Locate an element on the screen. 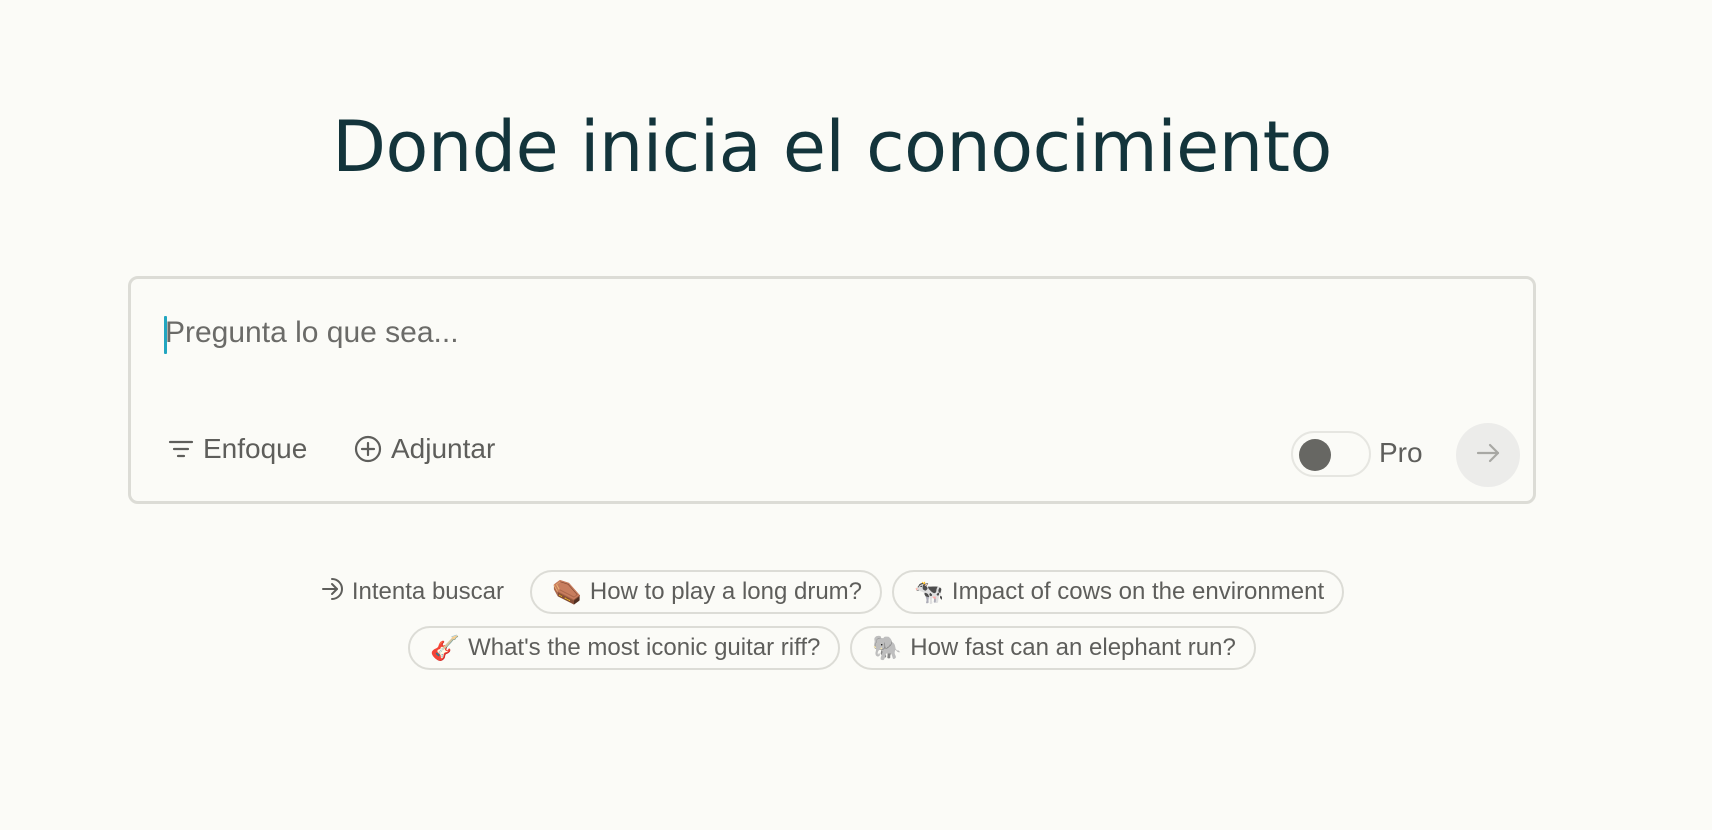 This screenshot has width=1712, height=830. filter-lines-icon is located at coordinates (181, 449).